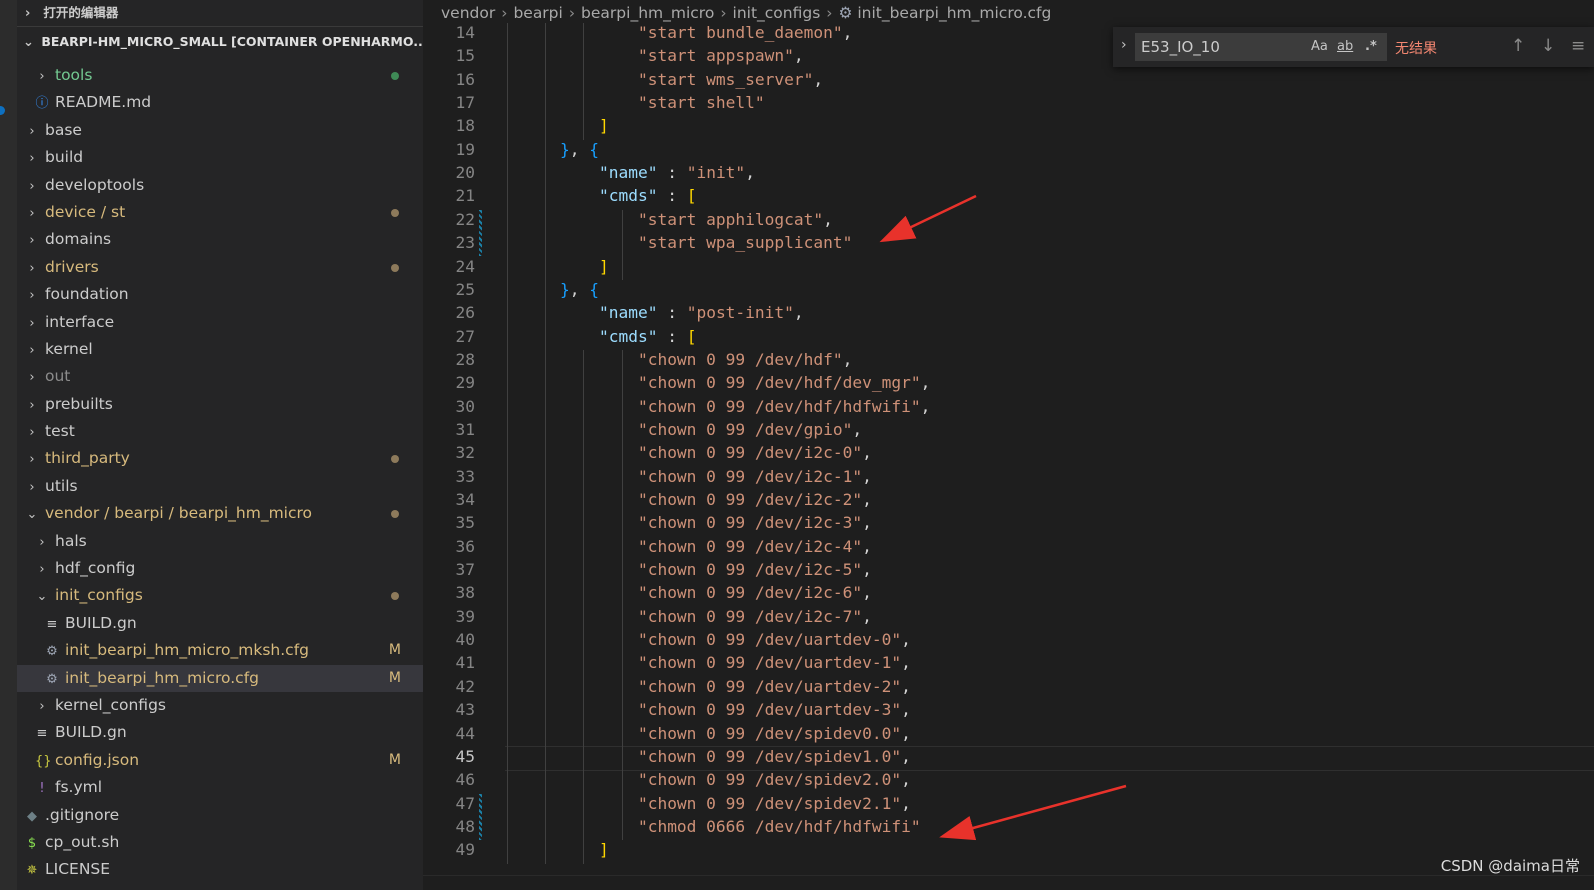 The image size is (1594, 890). Describe the element at coordinates (677, 219) in the screenshot. I see `code-line: "start apphilogcat",` at that location.